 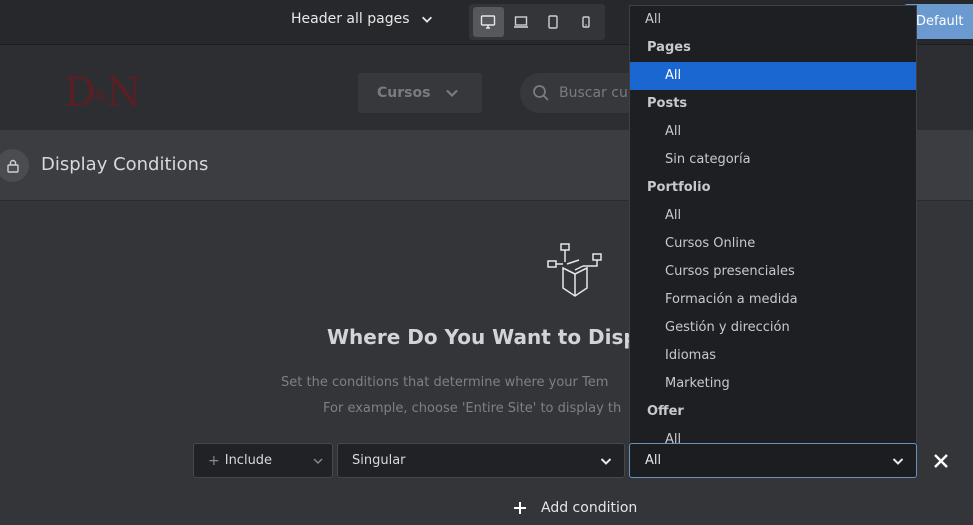 What do you see at coordinates (481, 460) in the screenshot?
I see `condition-type-select: Singular` at bounding box center [481, 460].